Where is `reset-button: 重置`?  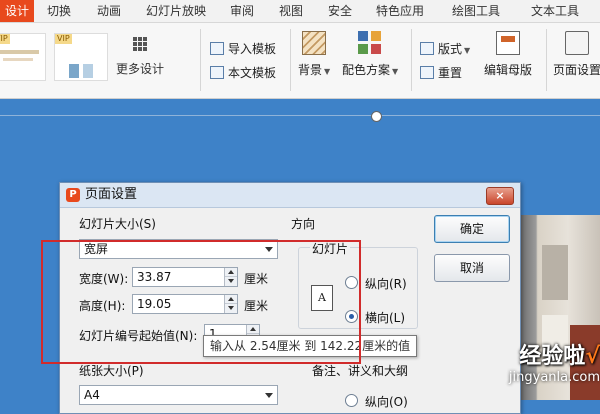
reset-button: 重置 is located at coordinates (441, 73).